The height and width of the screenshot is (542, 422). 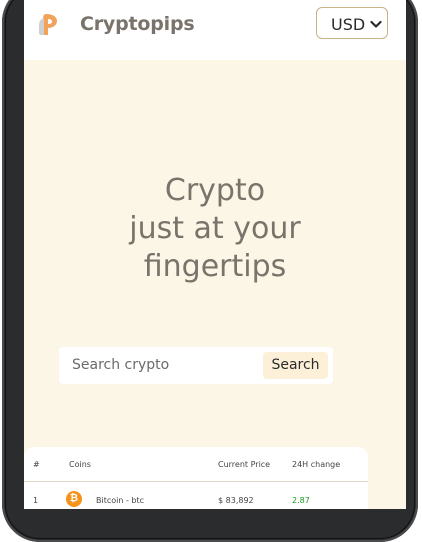 I want to click on hero-line-3: fingertips, so click(x=215, y=266).